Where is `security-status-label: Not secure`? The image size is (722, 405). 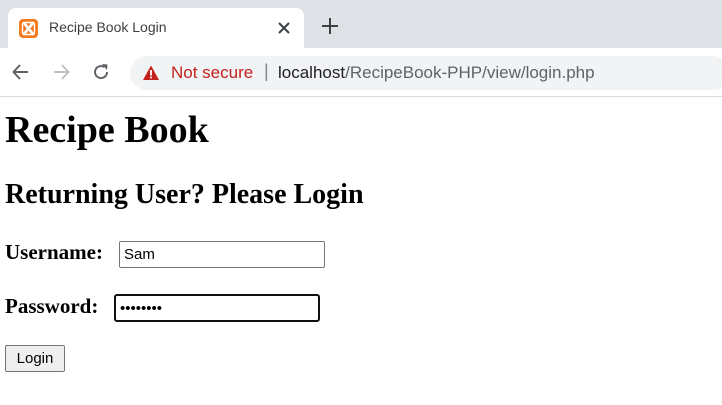 security-status-label: Not secure is located at coordinates (212, 73).